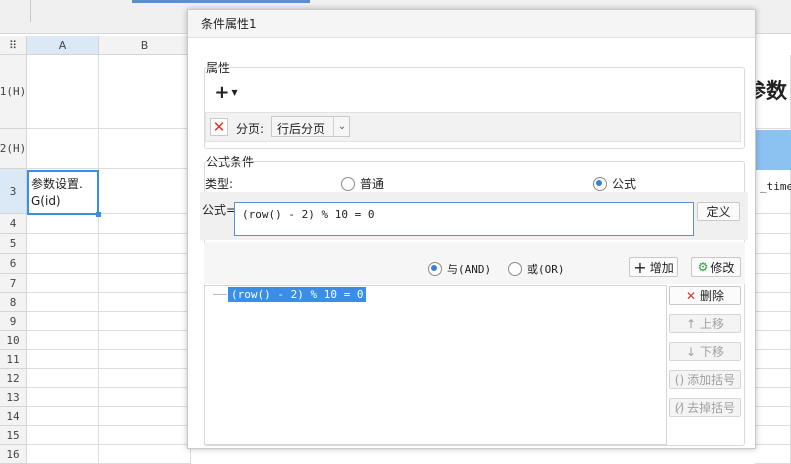 The image size is (791, 464). I want to click on column-header-a: A, so click(63, 45).